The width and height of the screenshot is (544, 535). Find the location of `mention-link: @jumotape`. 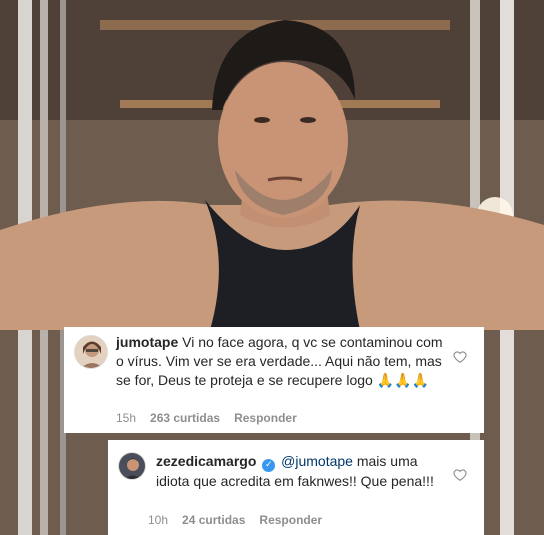

mention-link: @jumotape is located at coordinates (317, 461).